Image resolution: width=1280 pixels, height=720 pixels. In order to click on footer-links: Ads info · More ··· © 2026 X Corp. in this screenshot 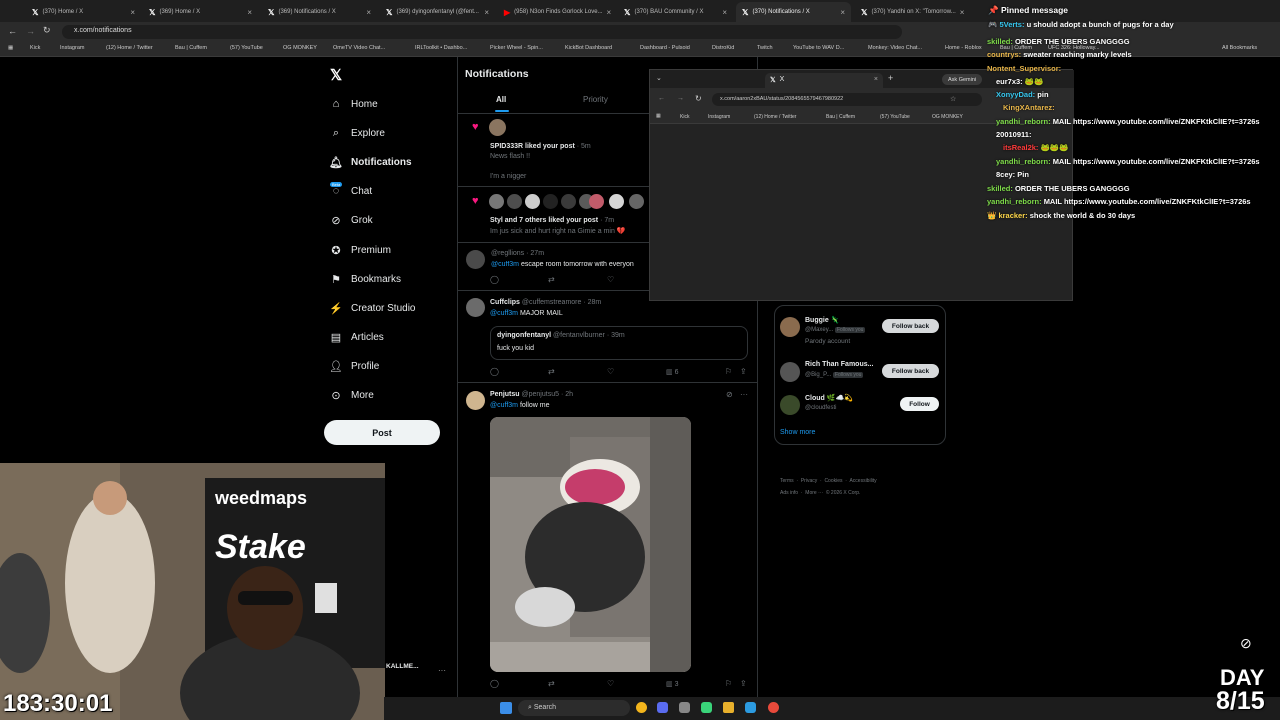, I will do `click(820, 493)`.